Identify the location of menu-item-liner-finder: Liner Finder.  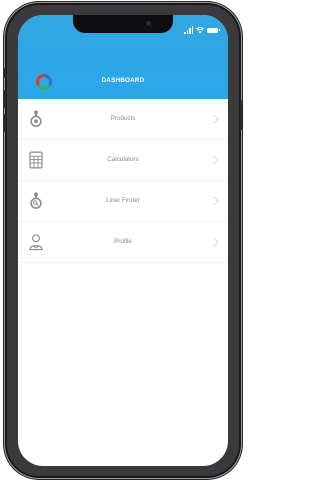
(123, 201).